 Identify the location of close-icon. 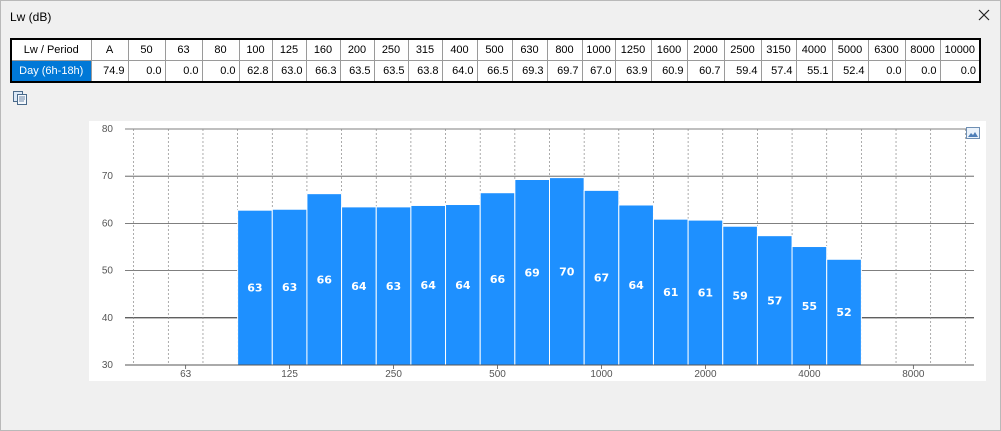
(984, 15).